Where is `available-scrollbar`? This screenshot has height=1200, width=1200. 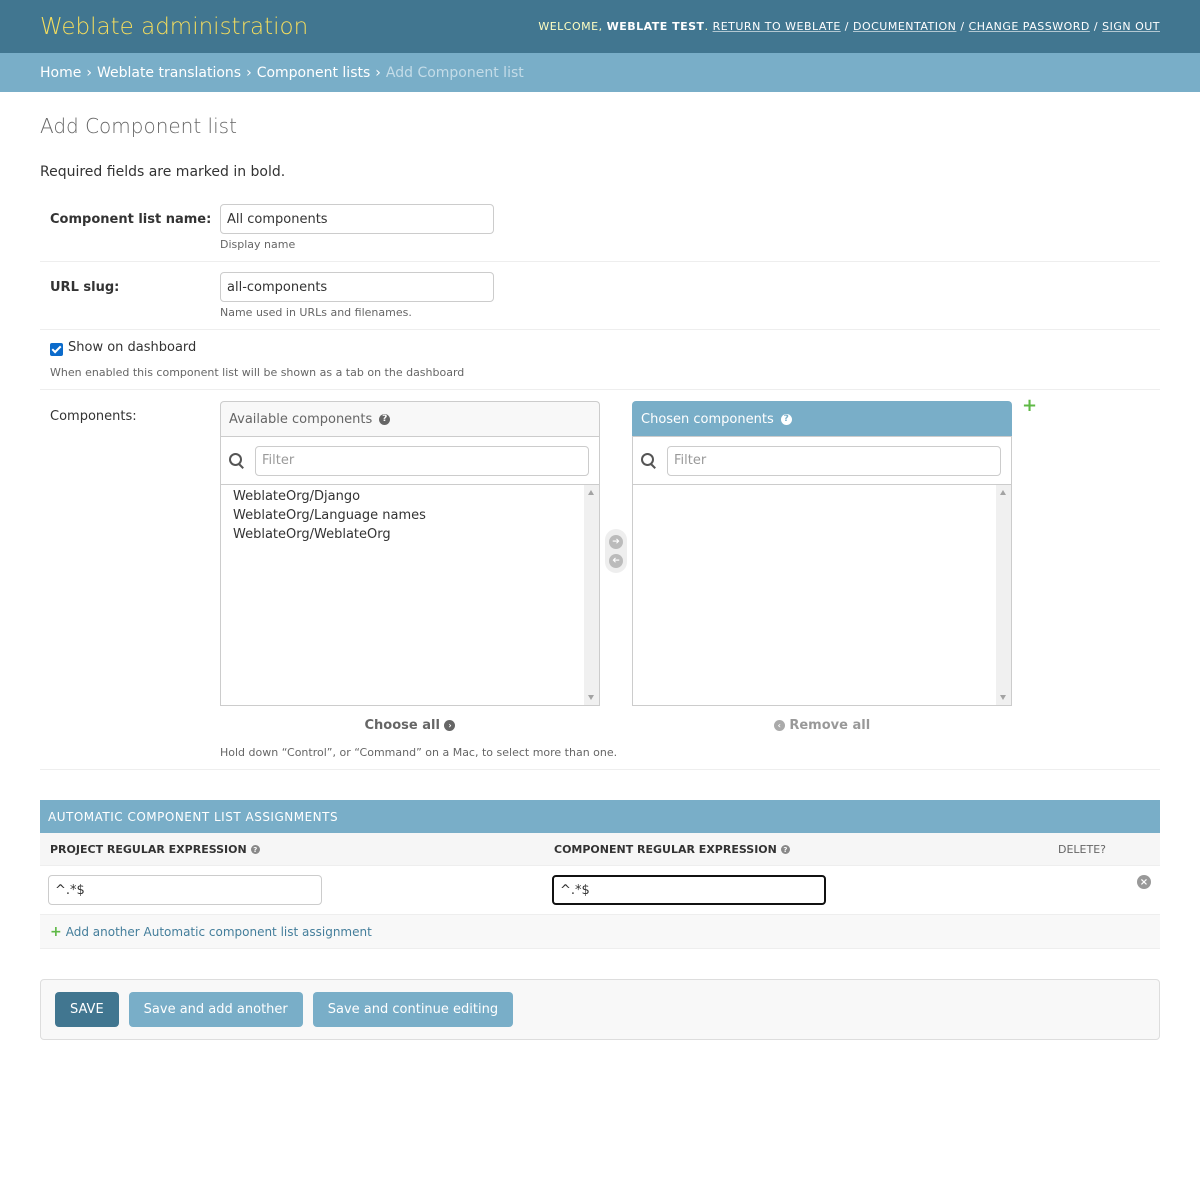 available-scrollbar is located at coordinates (591, 595).